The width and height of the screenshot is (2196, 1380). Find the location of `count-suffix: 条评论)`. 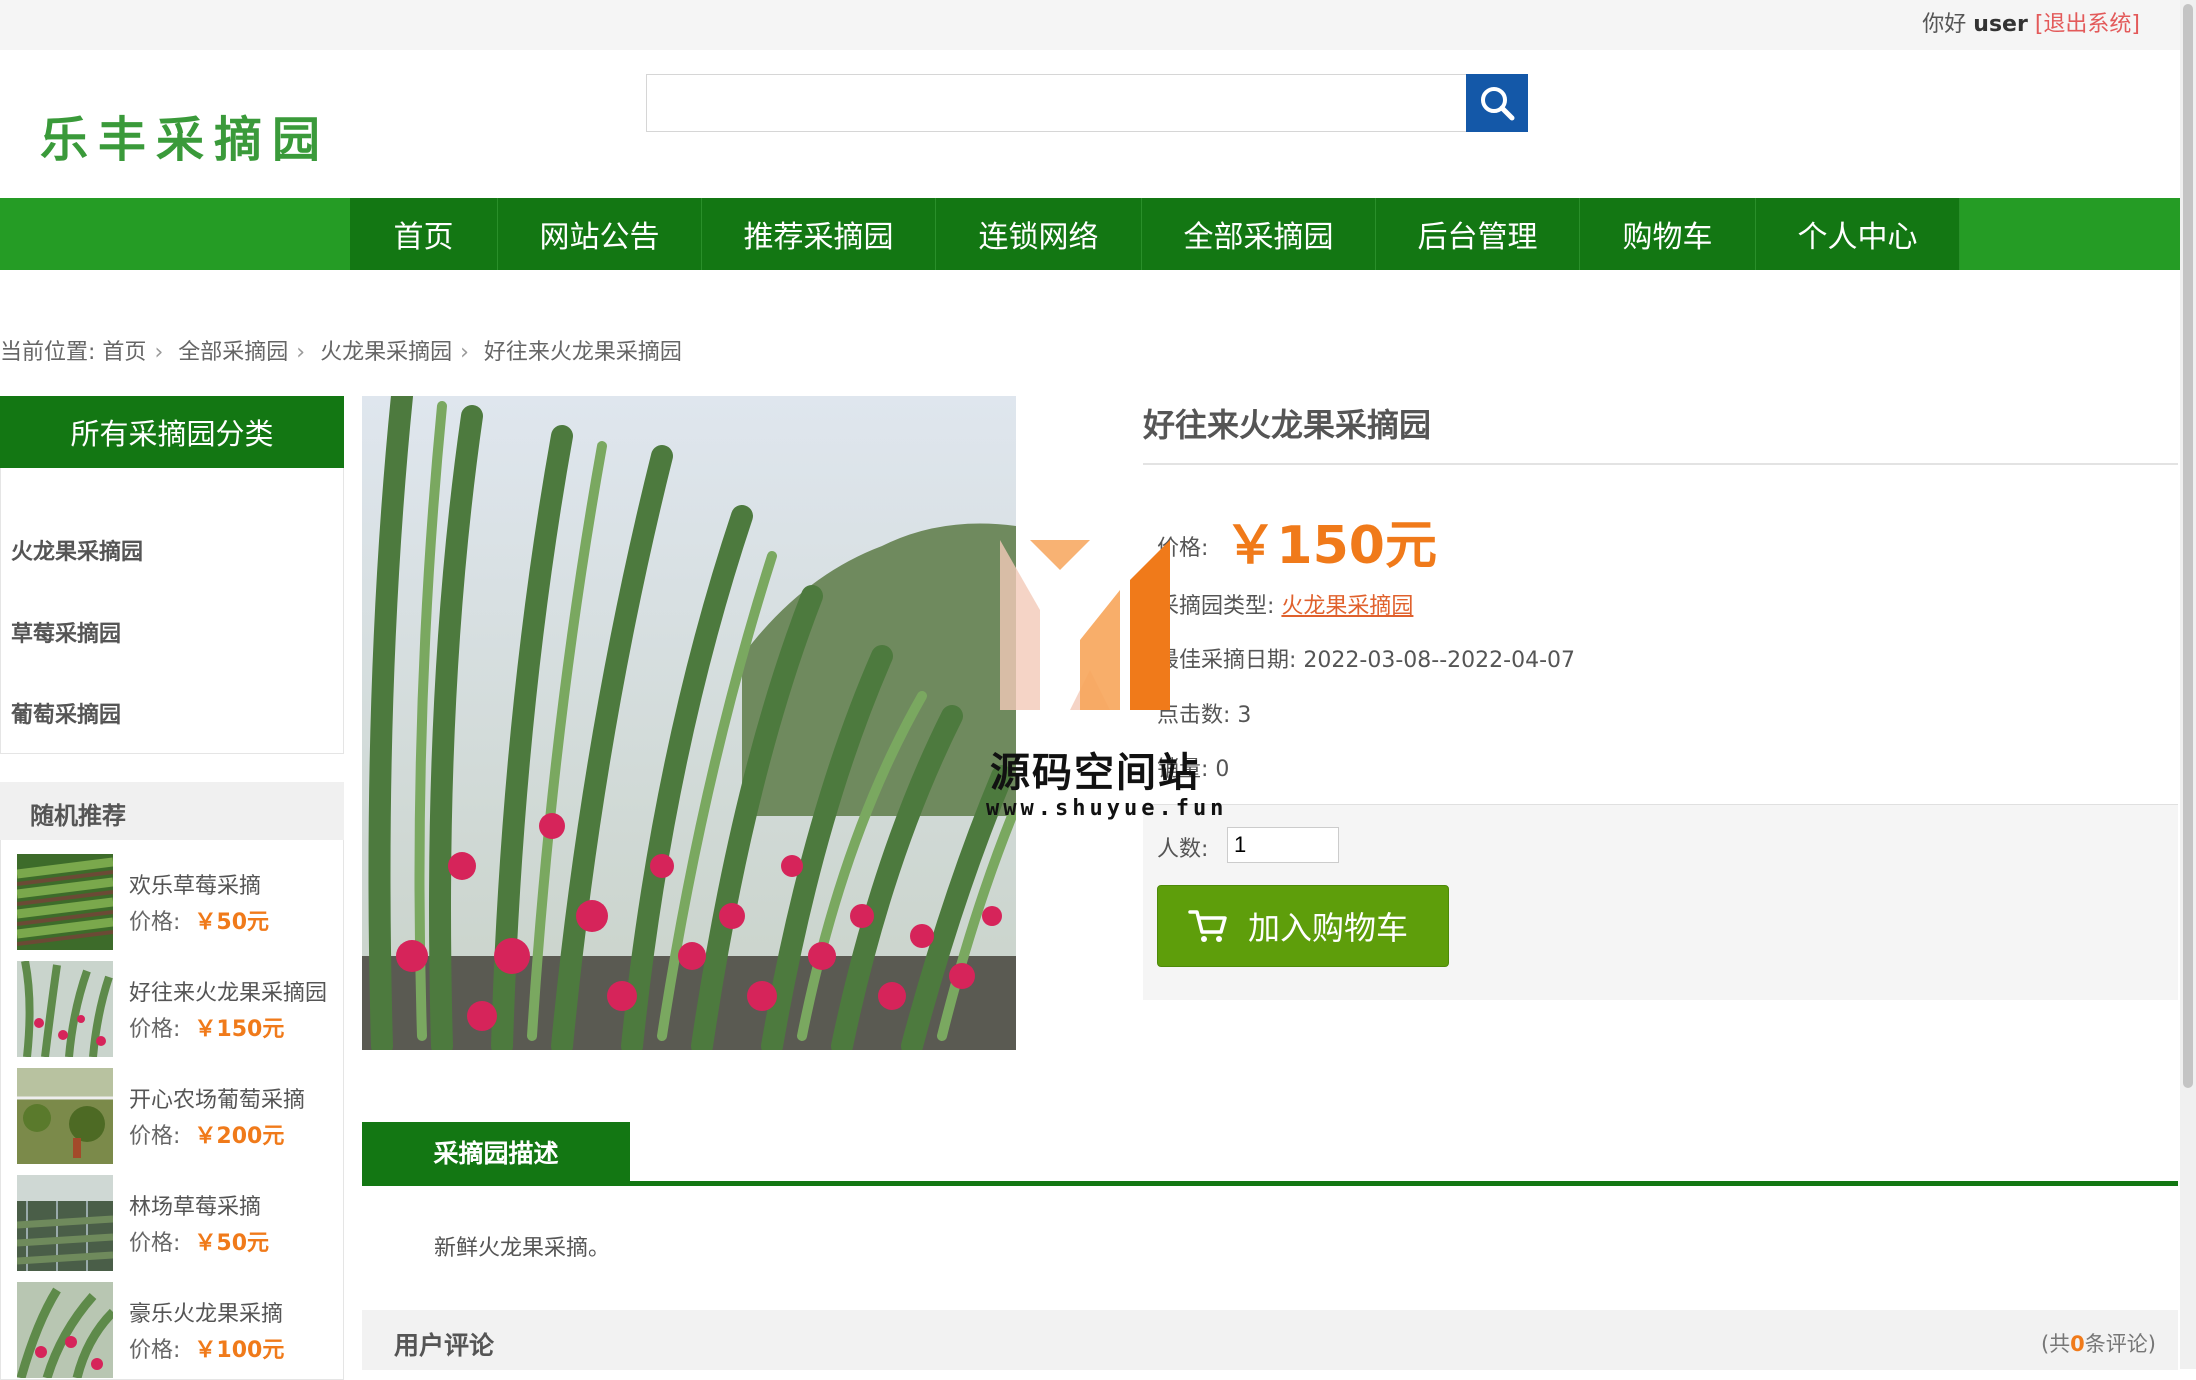

count-suffix: 条评论) is located at coordinates (2120, 1344).